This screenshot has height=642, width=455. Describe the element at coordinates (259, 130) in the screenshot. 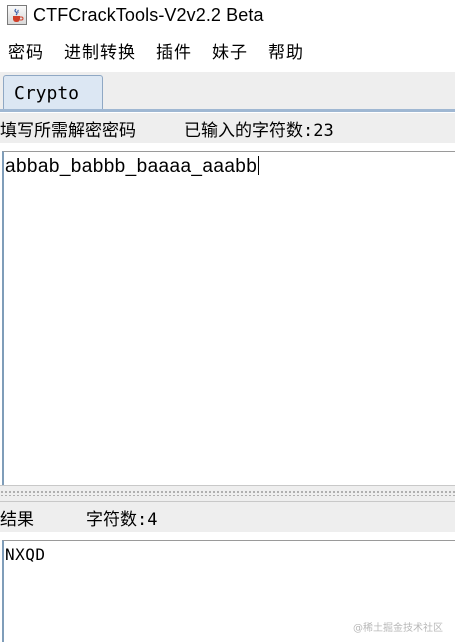

I see `input-char-count: 已输入的字符数:23` at that location.